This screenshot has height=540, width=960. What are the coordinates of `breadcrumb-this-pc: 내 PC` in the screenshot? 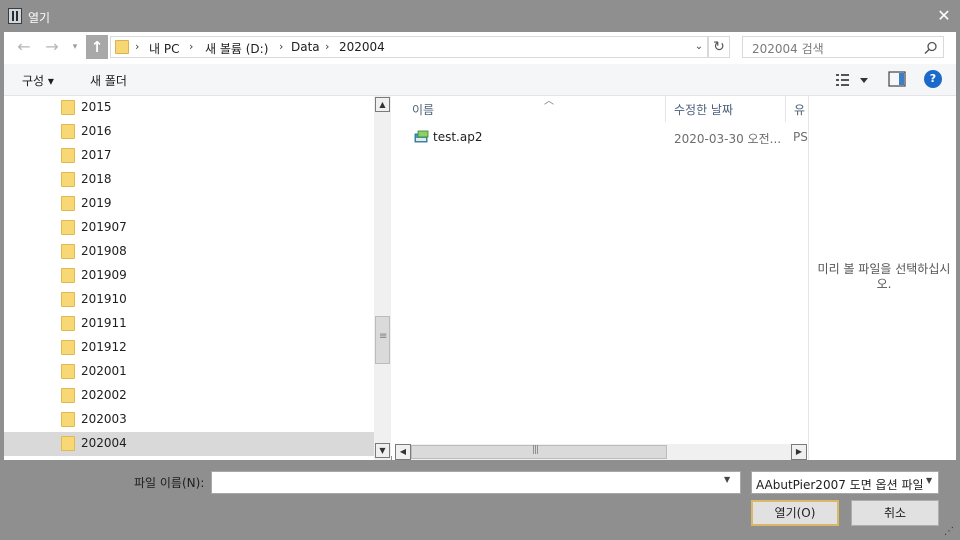 It's located at (164, 48).